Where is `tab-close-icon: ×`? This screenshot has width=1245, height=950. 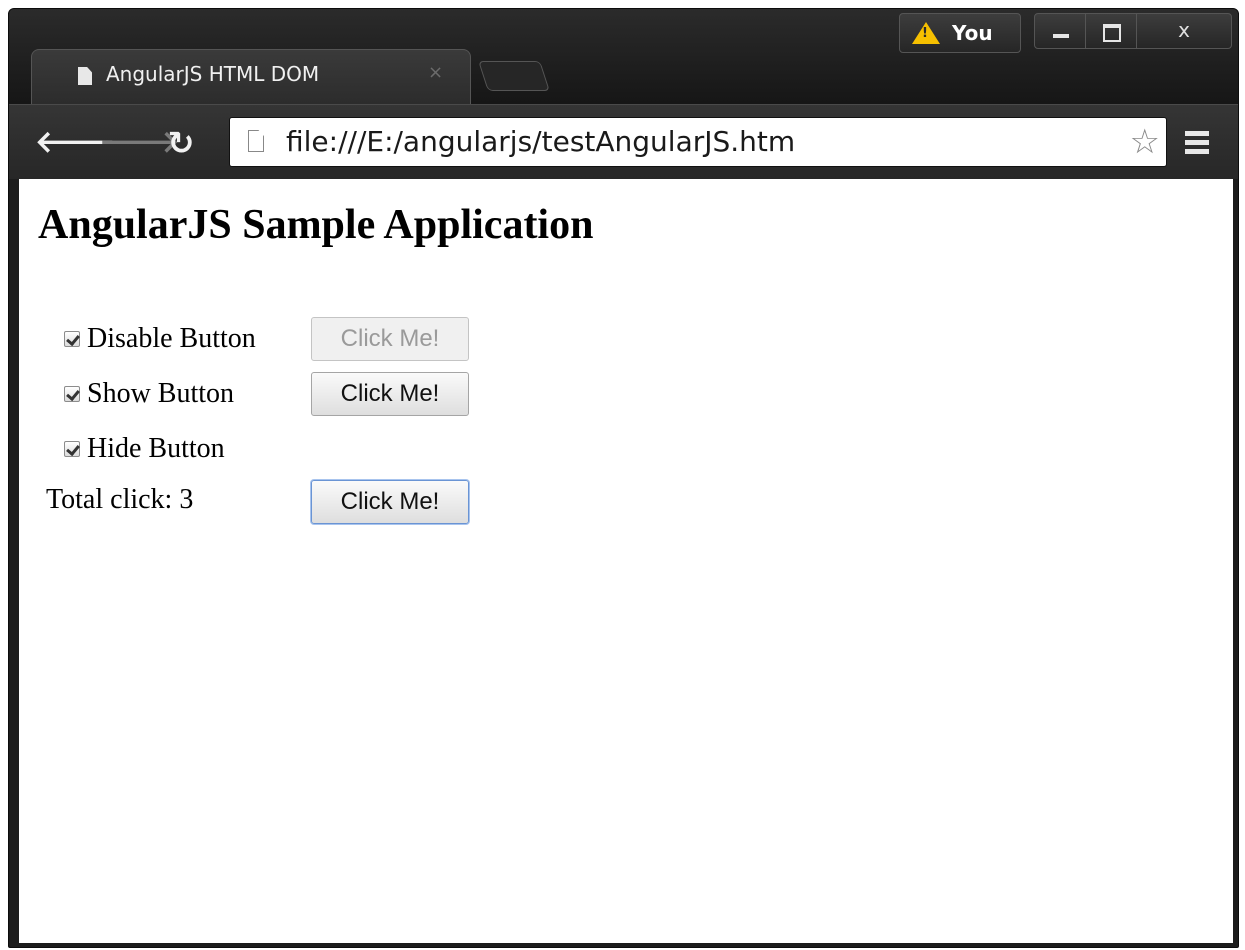
tab-close-icon: × is located at coordinates (435, 72).